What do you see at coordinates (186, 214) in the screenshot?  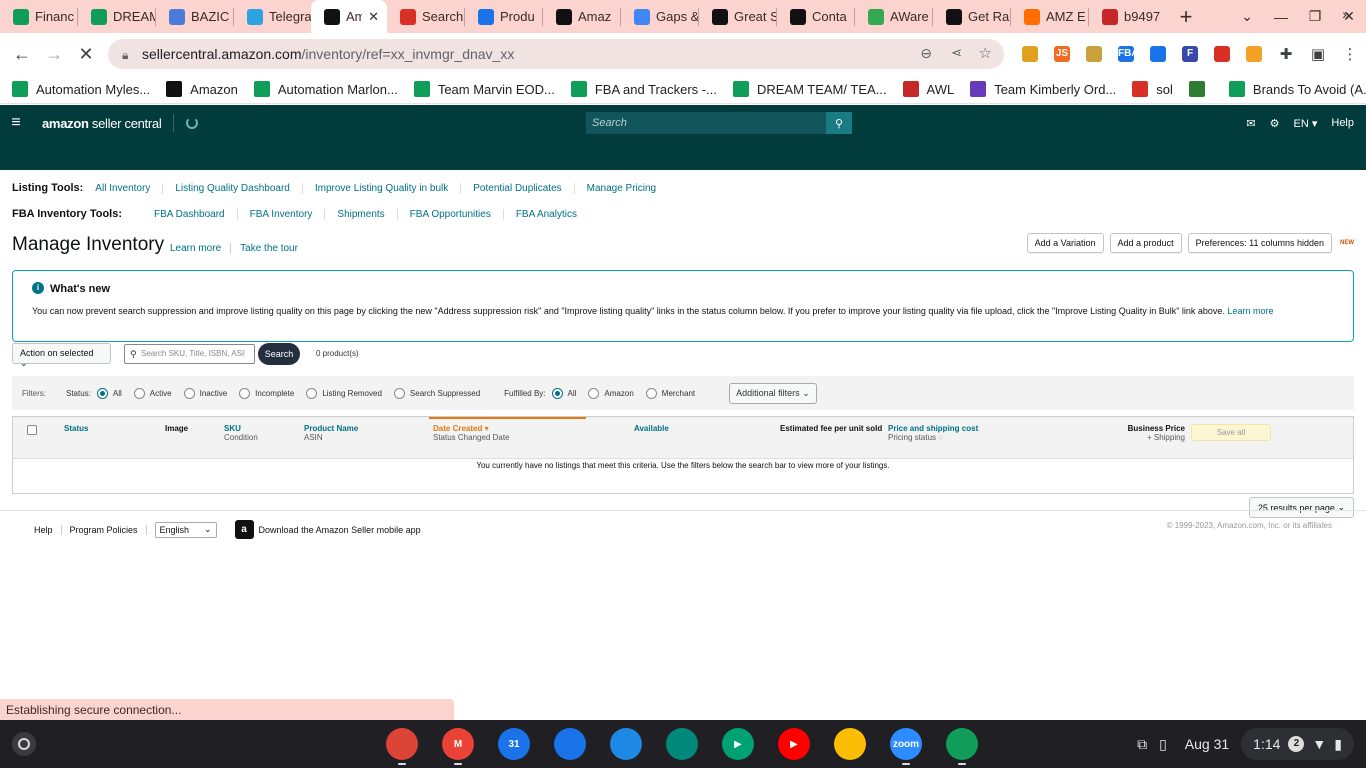 I see `fba-tools-link-fba-dashboard: FBA Dashboard` at bounding box center [186, 214].